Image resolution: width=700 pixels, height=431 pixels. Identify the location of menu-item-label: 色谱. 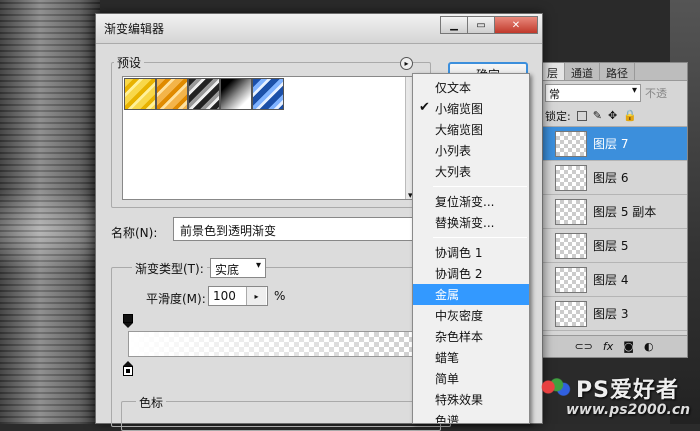
(447, 419).